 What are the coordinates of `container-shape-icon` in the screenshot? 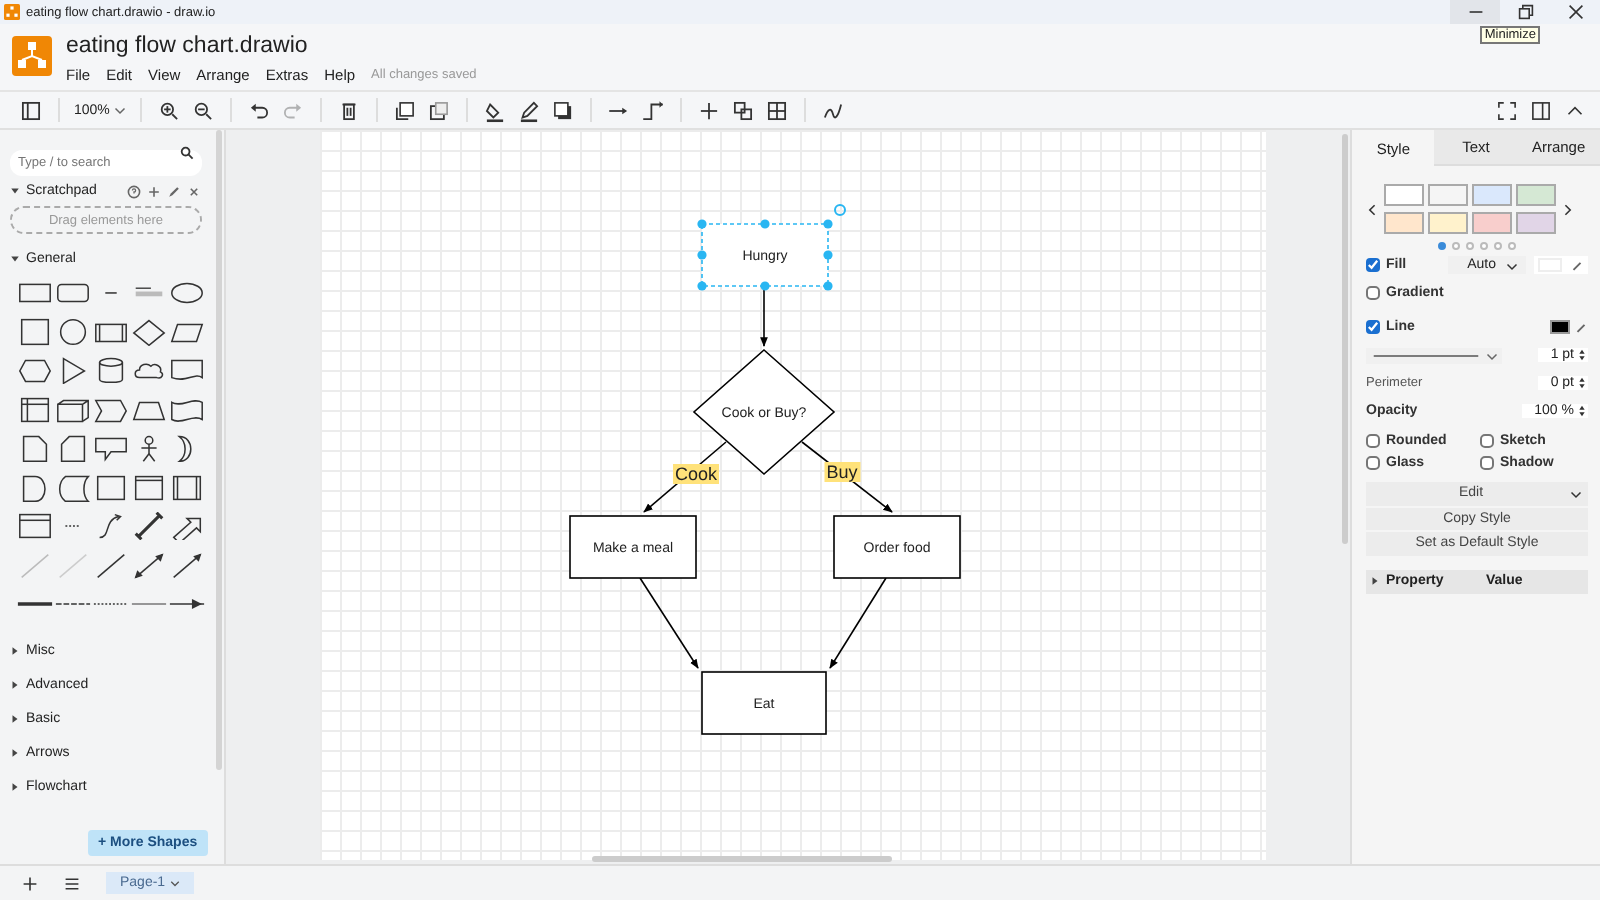 It's located at (111, 487).